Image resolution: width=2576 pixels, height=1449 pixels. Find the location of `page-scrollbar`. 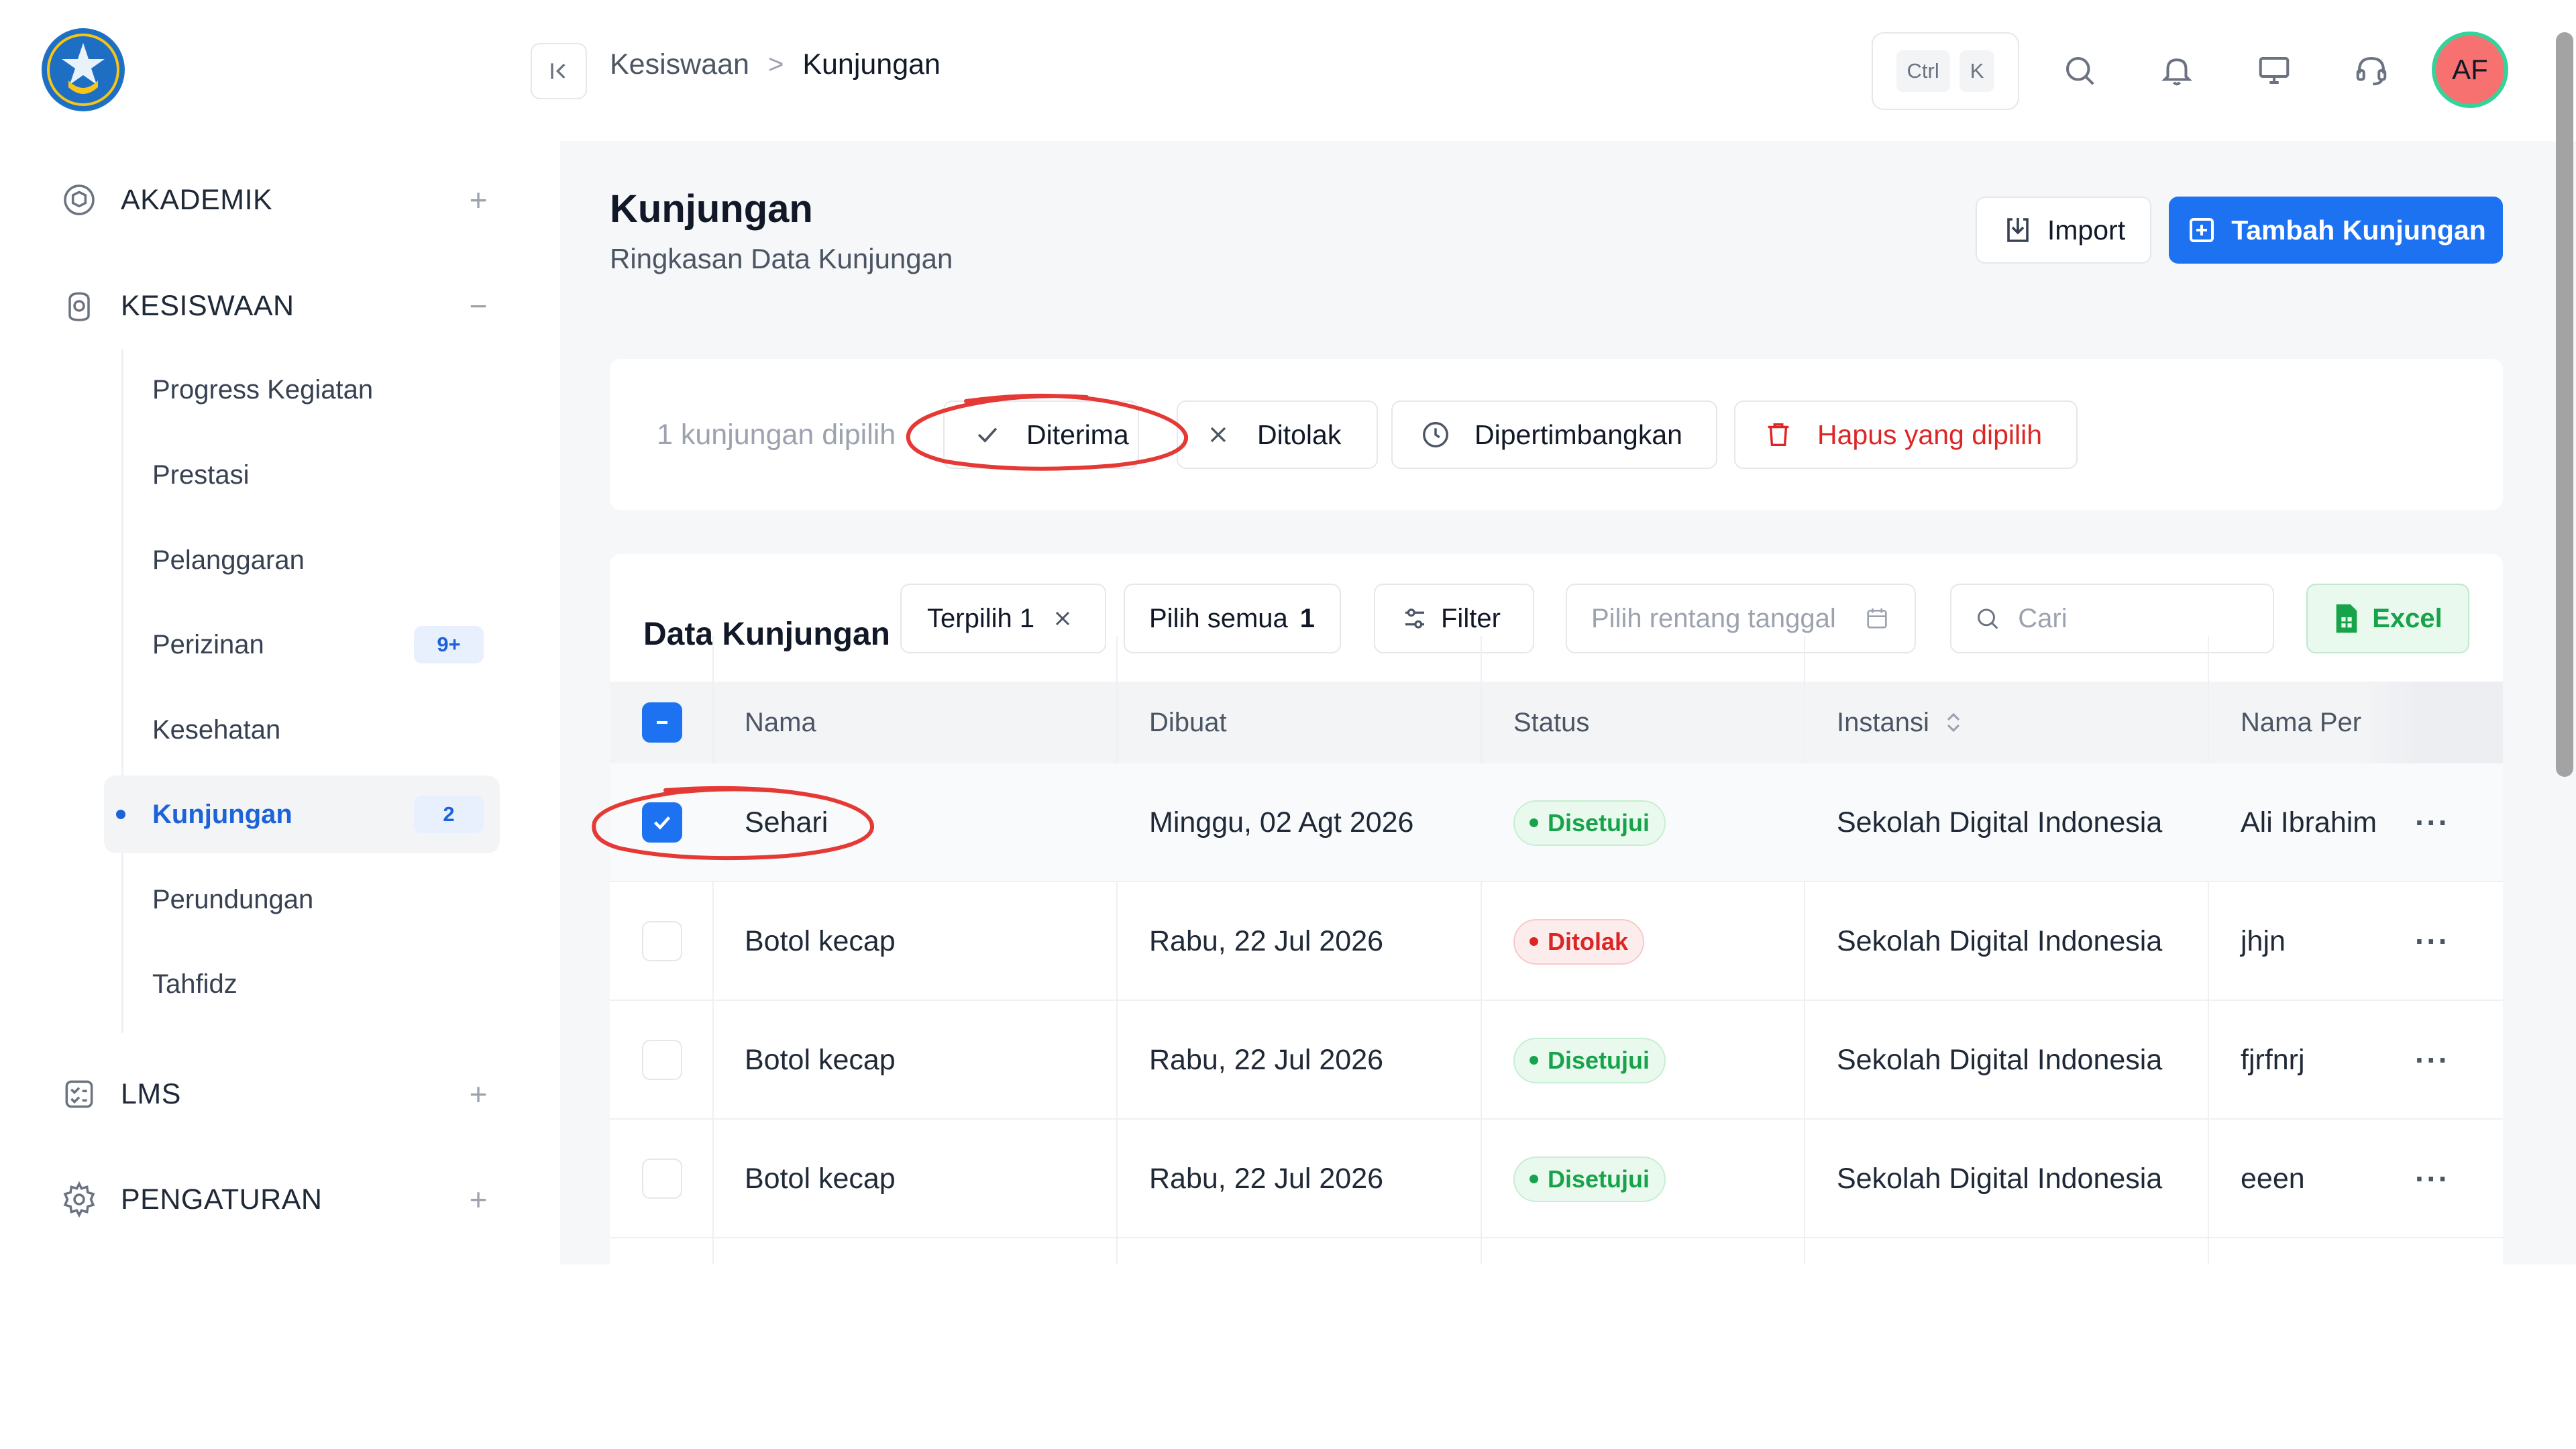

page-scrollbar is located at coordinates (2564, 404).